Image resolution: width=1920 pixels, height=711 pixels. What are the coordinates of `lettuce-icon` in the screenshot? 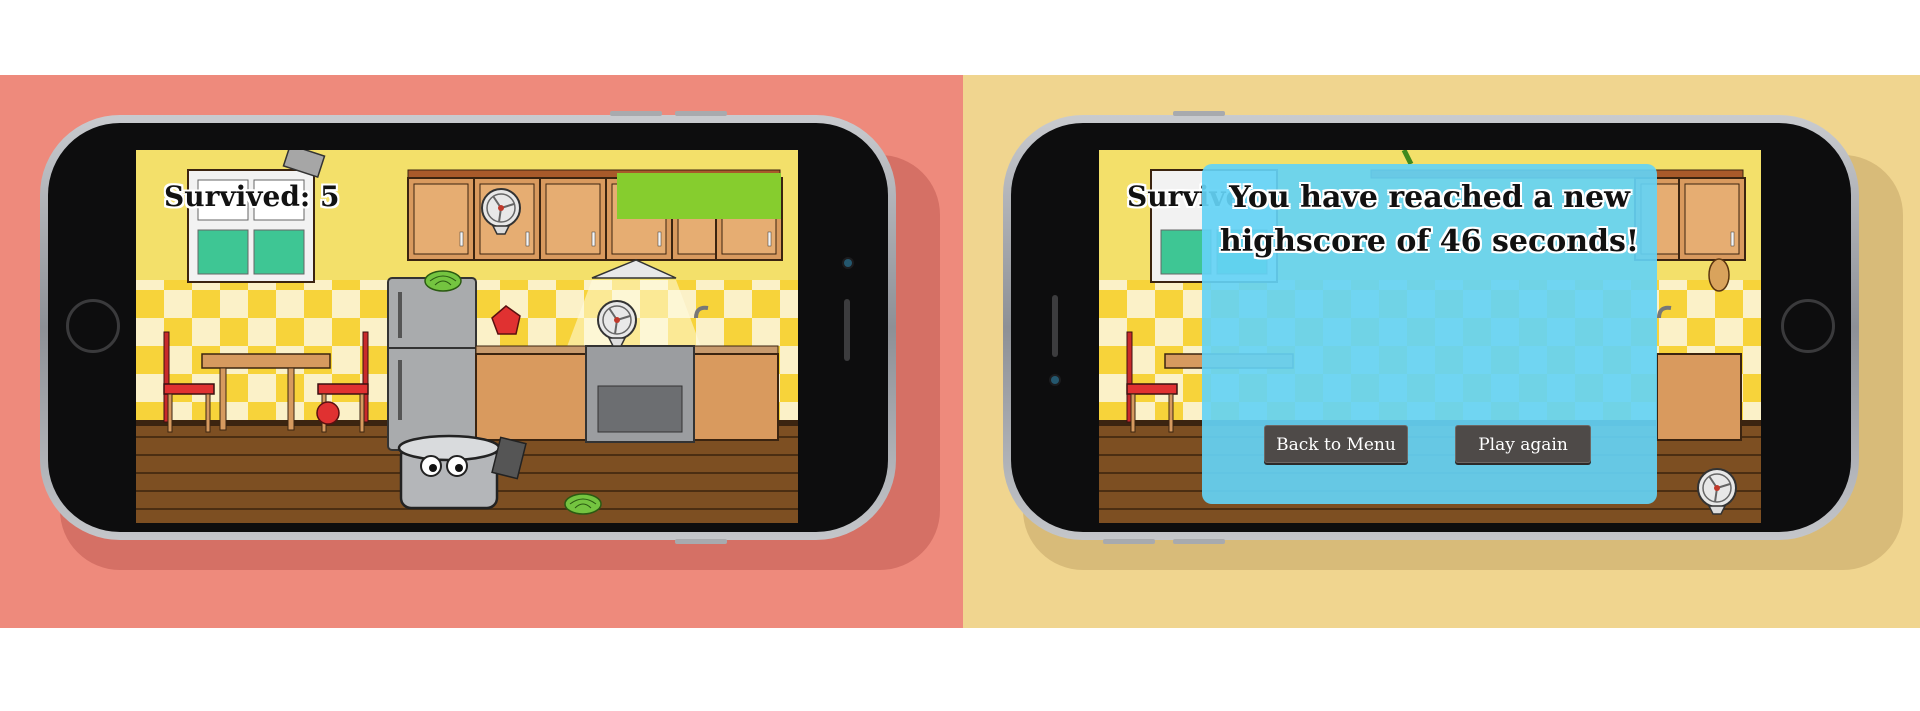 It's located at (443, 281).